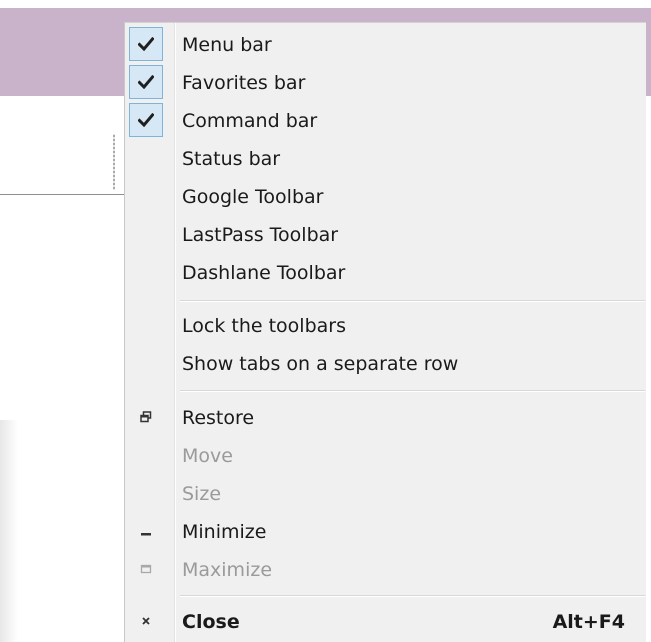  What do you see at coordinates (385, 273) in the screenshot?
I see `menu-item-dashlane-toolbar: Dashlane Toolbar` at bounding box center [385, 273].